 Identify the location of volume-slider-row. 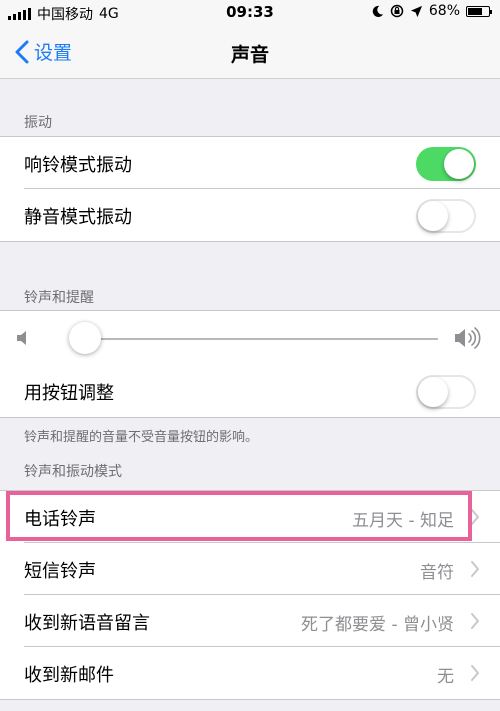
(250, 338).